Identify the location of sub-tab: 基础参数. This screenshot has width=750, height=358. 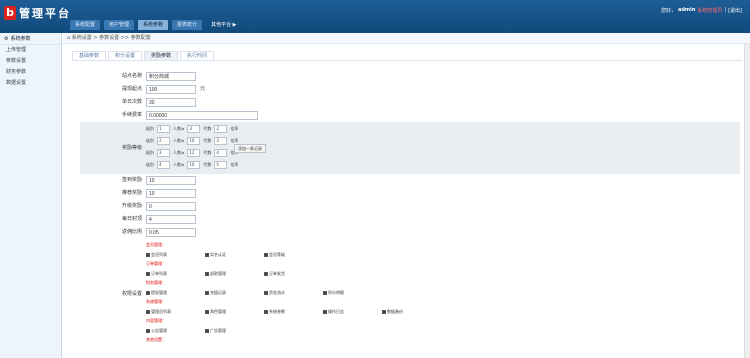
(89, 55).